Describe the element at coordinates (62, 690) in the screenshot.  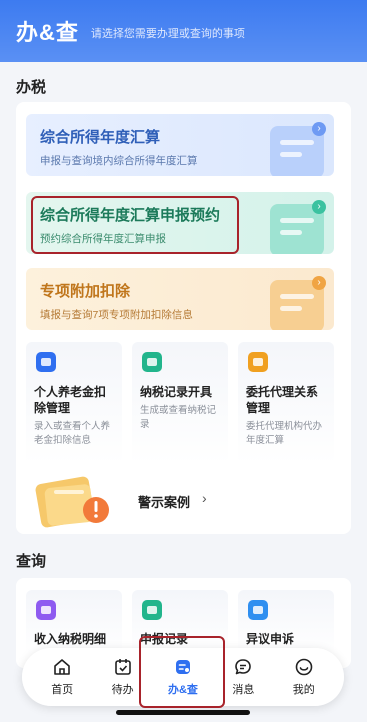
I see `tab-label: 首页` at that location.